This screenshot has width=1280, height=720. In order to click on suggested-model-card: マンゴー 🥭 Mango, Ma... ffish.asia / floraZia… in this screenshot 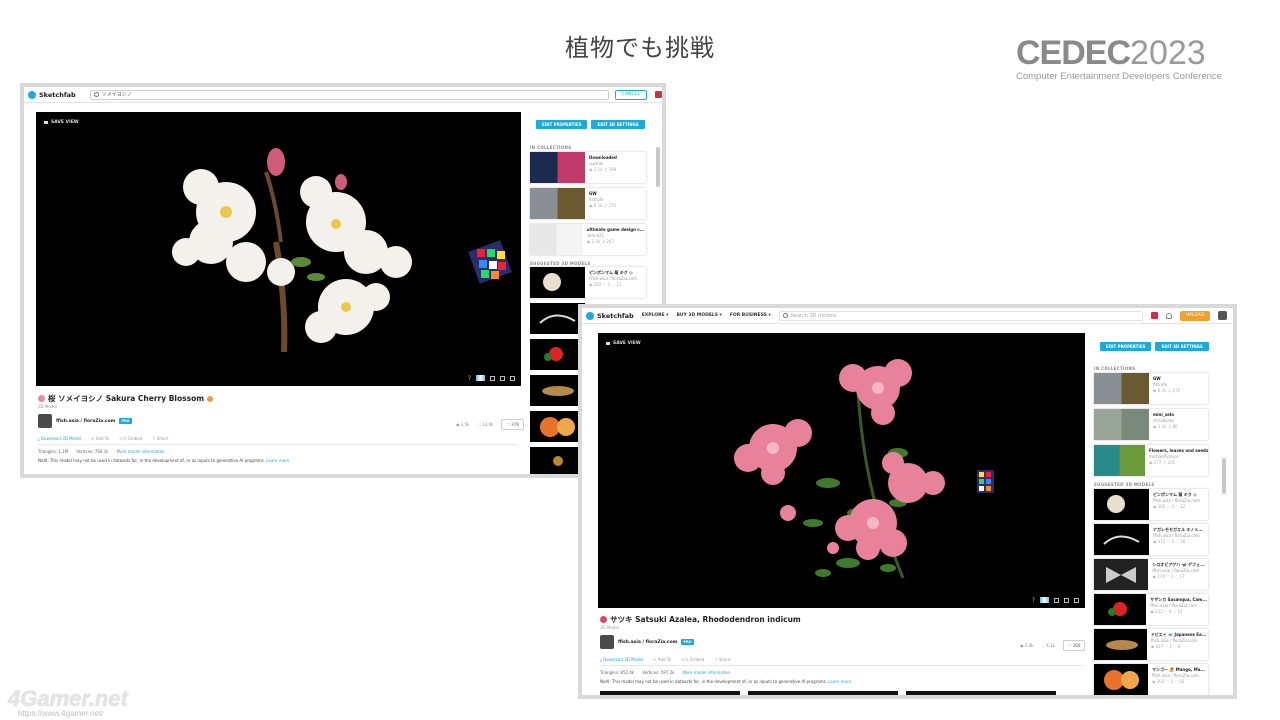, I will do `click(1151, 679)`.